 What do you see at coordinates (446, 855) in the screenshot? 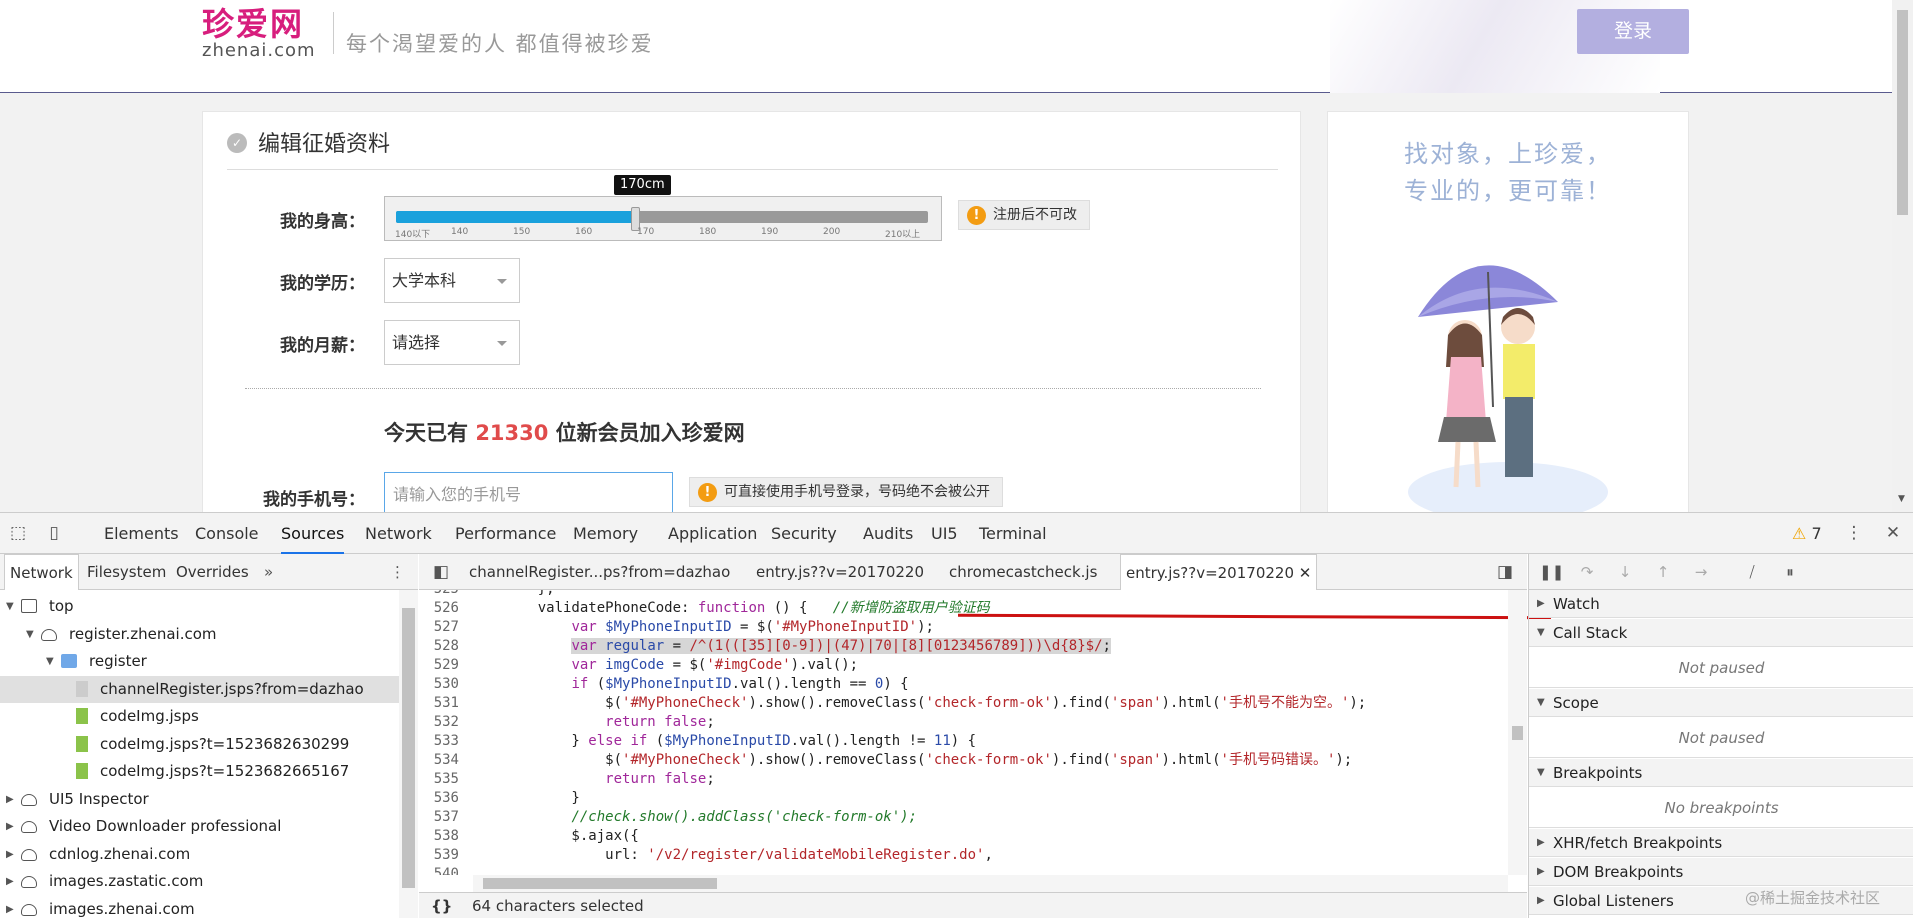
I see `line-number: 539` at bounding box center [446, 855].